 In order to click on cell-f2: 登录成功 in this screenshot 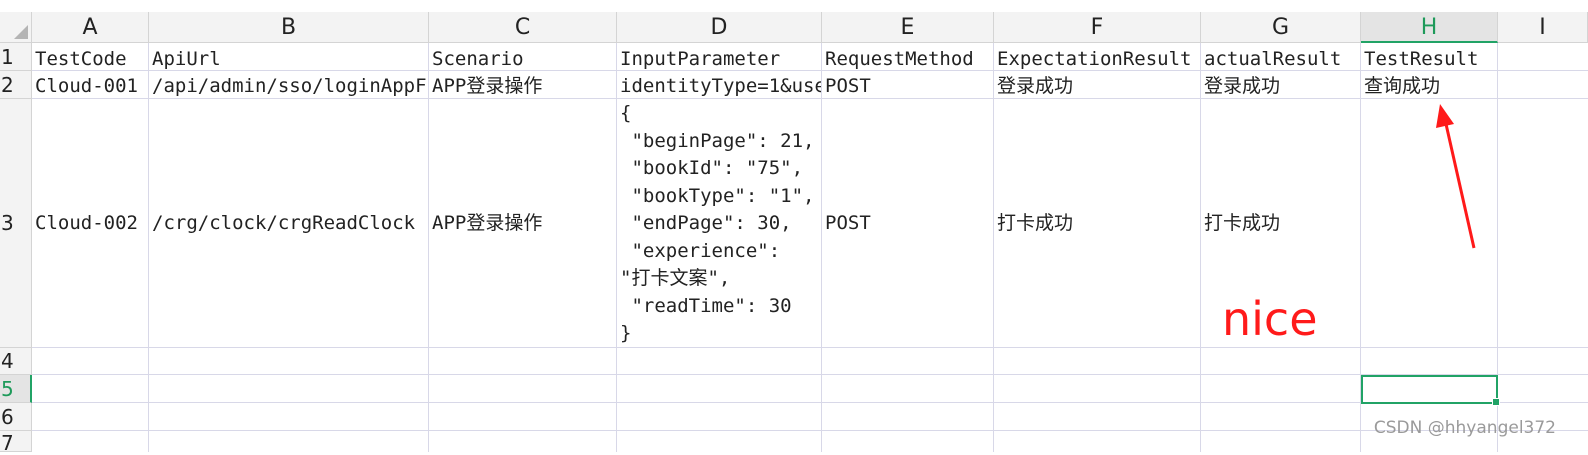, I will do `click(1097, 86)`.